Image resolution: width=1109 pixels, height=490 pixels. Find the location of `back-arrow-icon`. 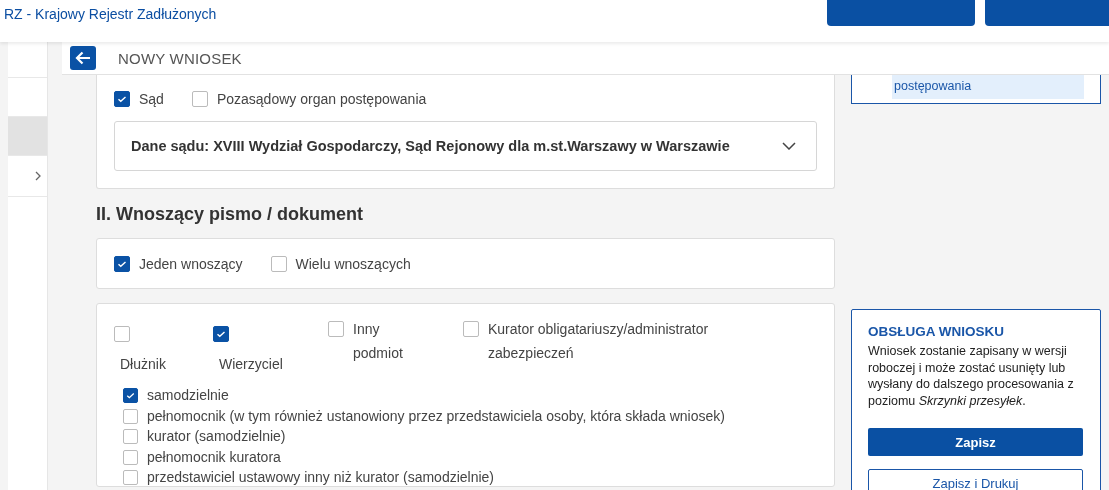

back-arrow-icon is located at coordinates (83, 58).